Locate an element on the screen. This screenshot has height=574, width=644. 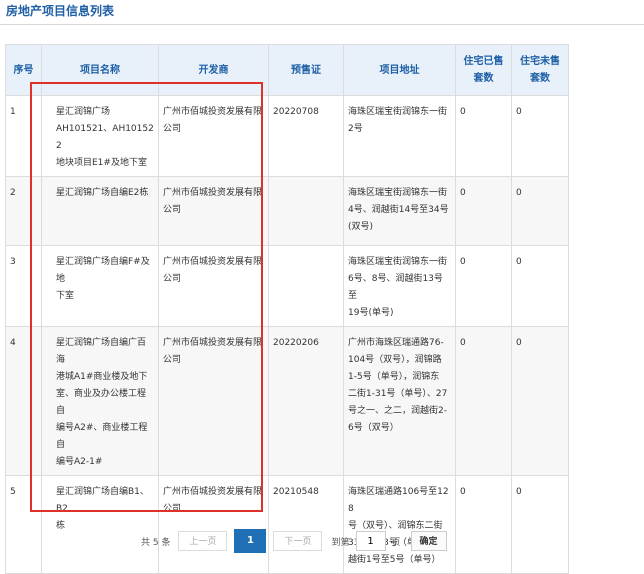
table-header-row: 序号 项目名称 开发商 预售证 项目地址 住宅已售 套数 住宅未售 套数 is located at coordinates (287, 70).